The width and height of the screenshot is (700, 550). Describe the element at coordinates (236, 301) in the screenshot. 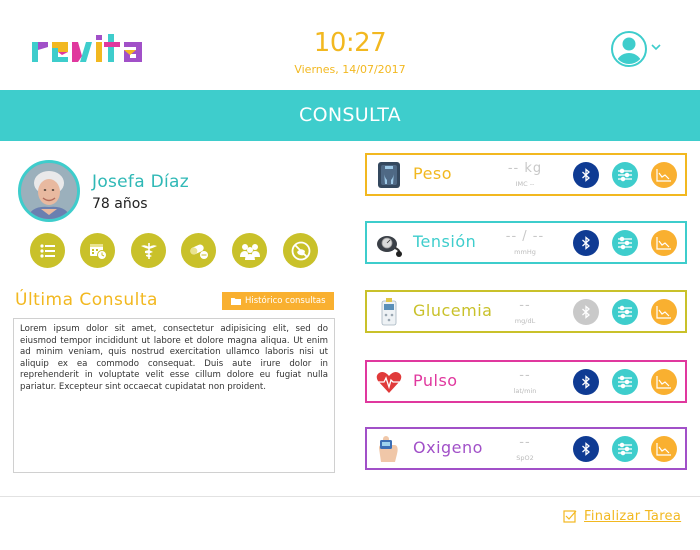

I see `folder-icon` at that location.